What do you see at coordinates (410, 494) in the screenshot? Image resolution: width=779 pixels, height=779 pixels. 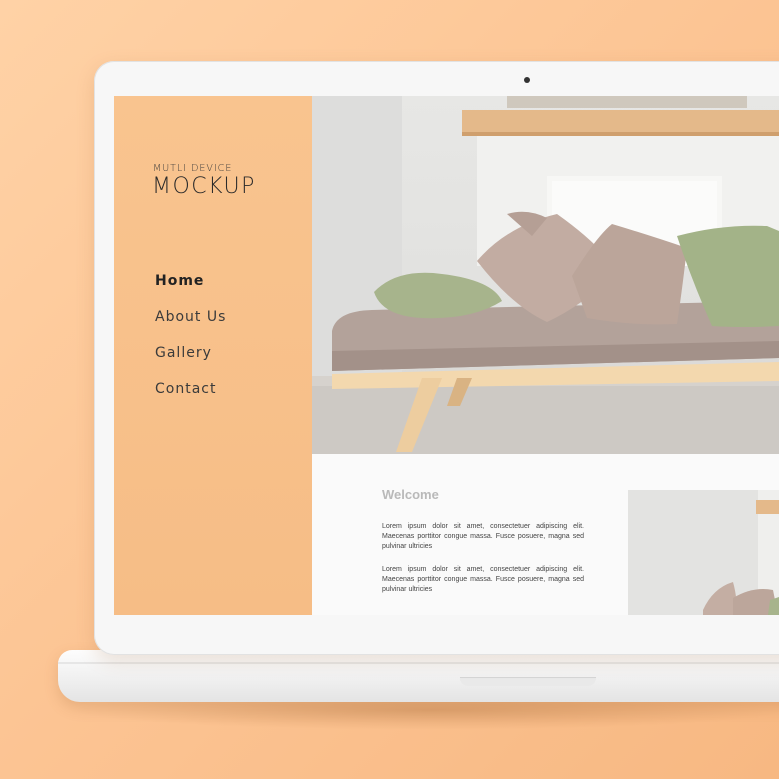 I see `welcome-heading: Welcome` at bounding box center [410, 494].